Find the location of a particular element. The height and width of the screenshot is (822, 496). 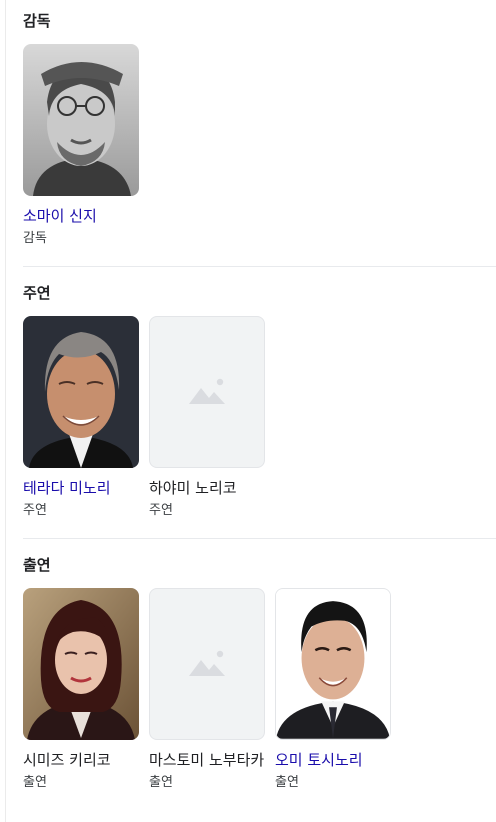

person-card-shimizu-kiriko: 시미즈 키리코 출연 is located at coordinates (81, 689).